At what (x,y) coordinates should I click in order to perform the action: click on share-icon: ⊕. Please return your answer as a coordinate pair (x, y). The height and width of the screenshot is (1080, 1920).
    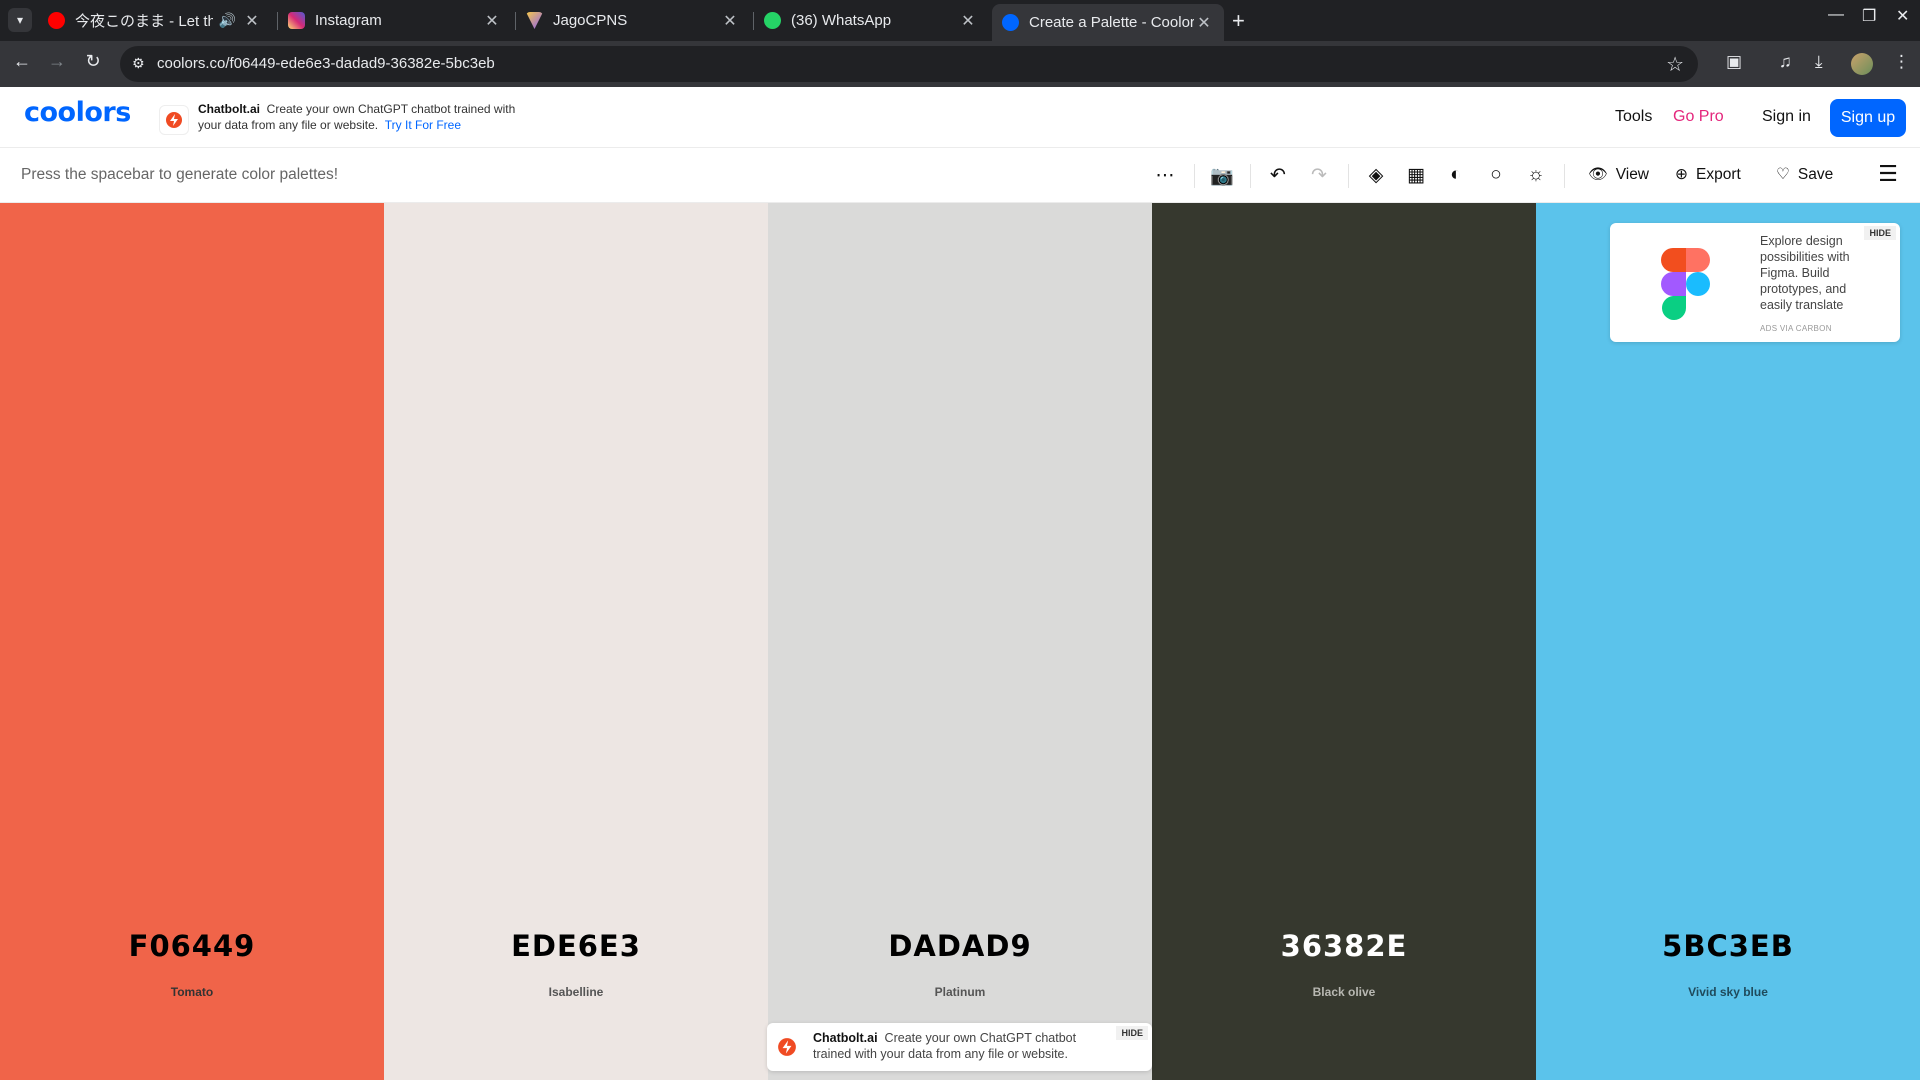
    Looking at the image, I should click on (1681, 174).